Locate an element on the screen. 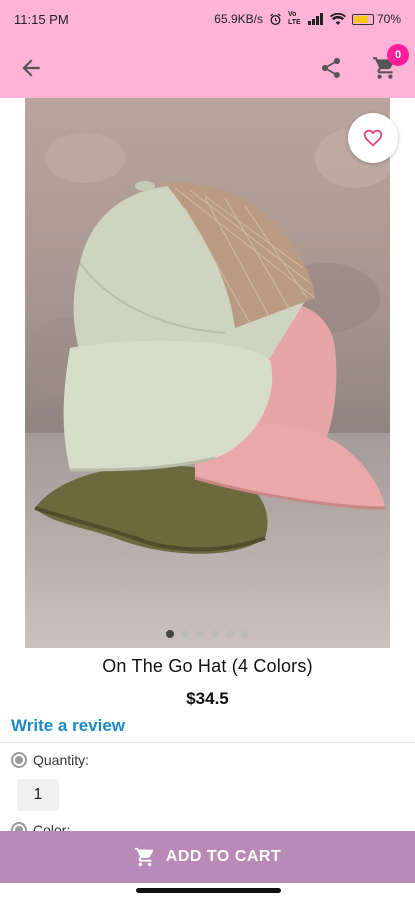  battery-icon is located at coordinates (362, 19).